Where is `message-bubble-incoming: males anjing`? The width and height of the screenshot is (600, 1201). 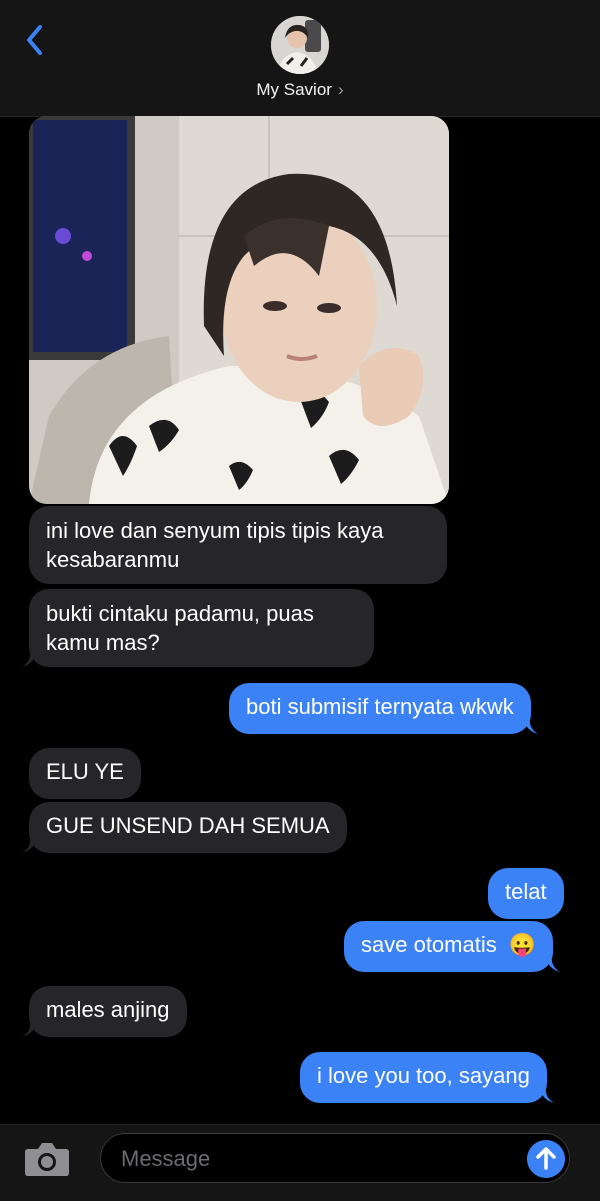
message-bubble-incoming: males anjing is located at coordinates (104, 1011).